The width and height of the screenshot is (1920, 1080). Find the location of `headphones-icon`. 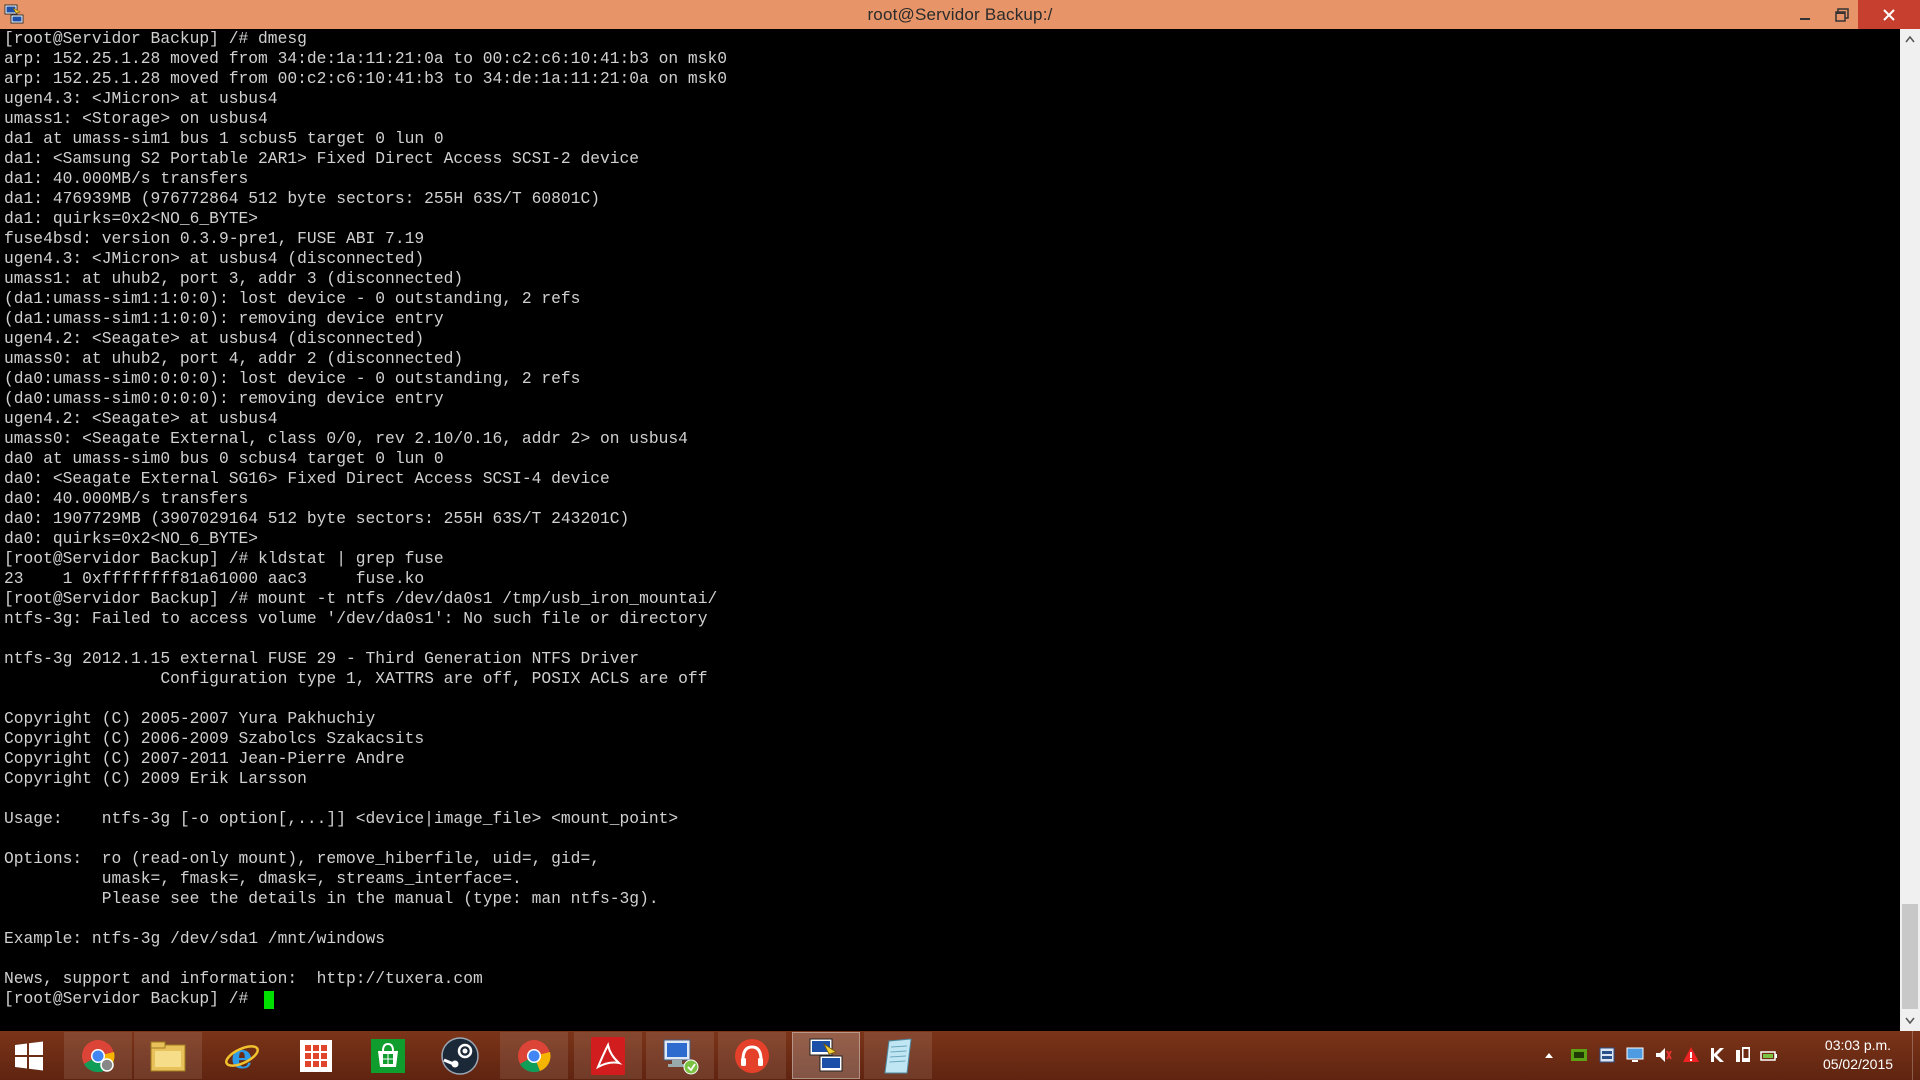

headphones-icon is located at coordinates (752, 1055).